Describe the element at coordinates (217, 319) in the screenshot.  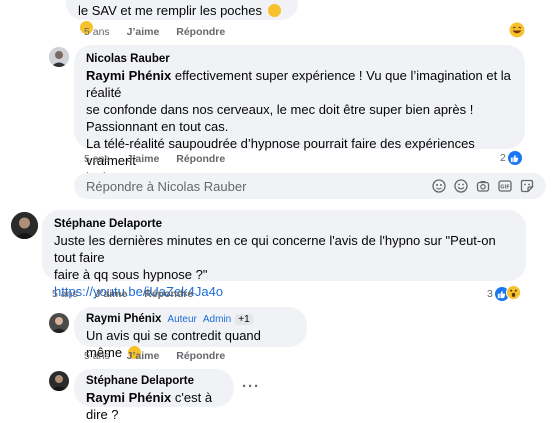
I see `admin-badge: Admin` at that location.